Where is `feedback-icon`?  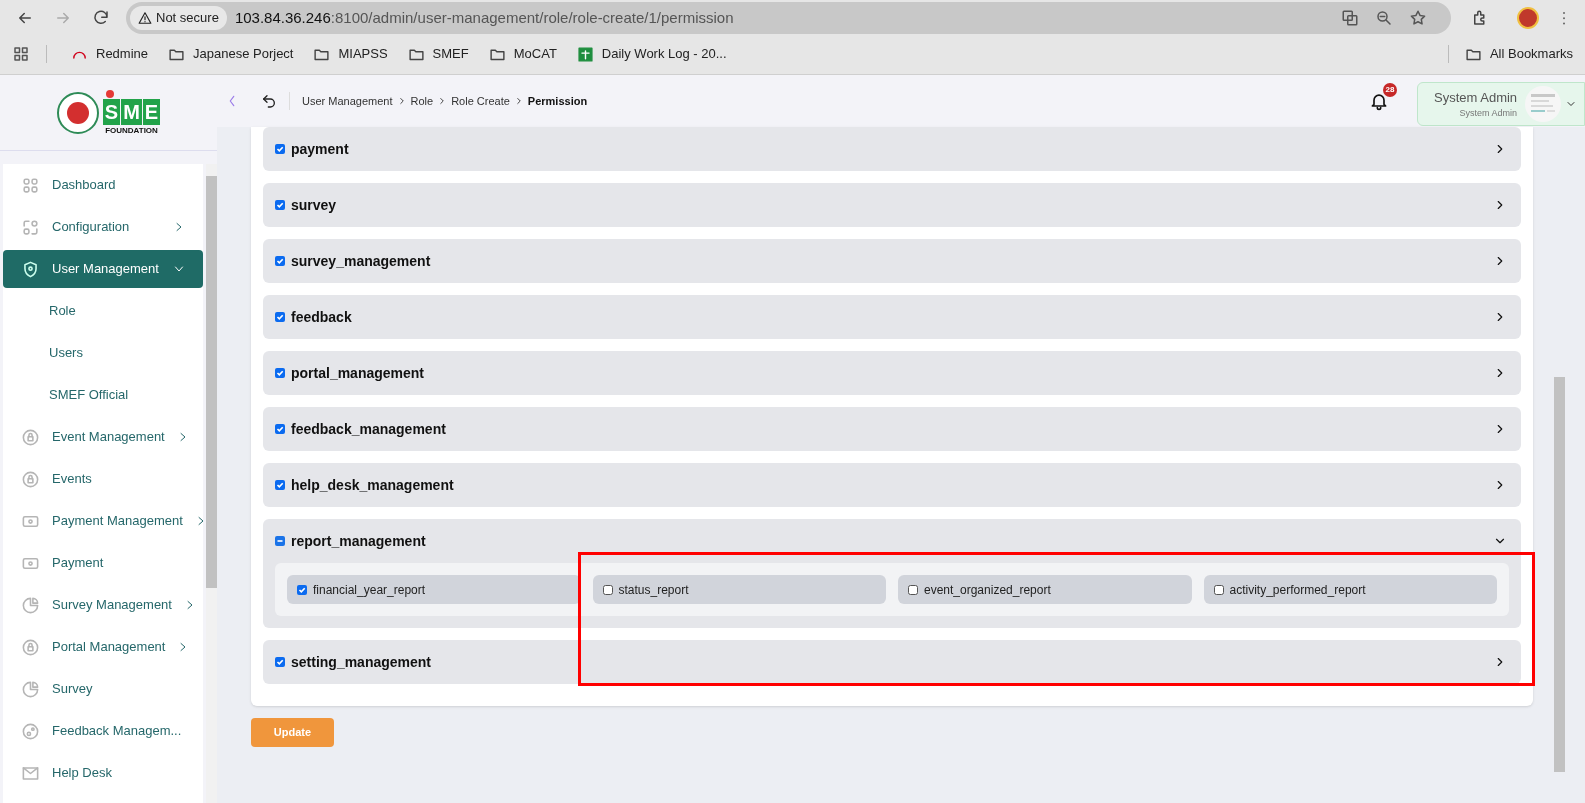
feedback-icon is located at coordinates (30, 731).